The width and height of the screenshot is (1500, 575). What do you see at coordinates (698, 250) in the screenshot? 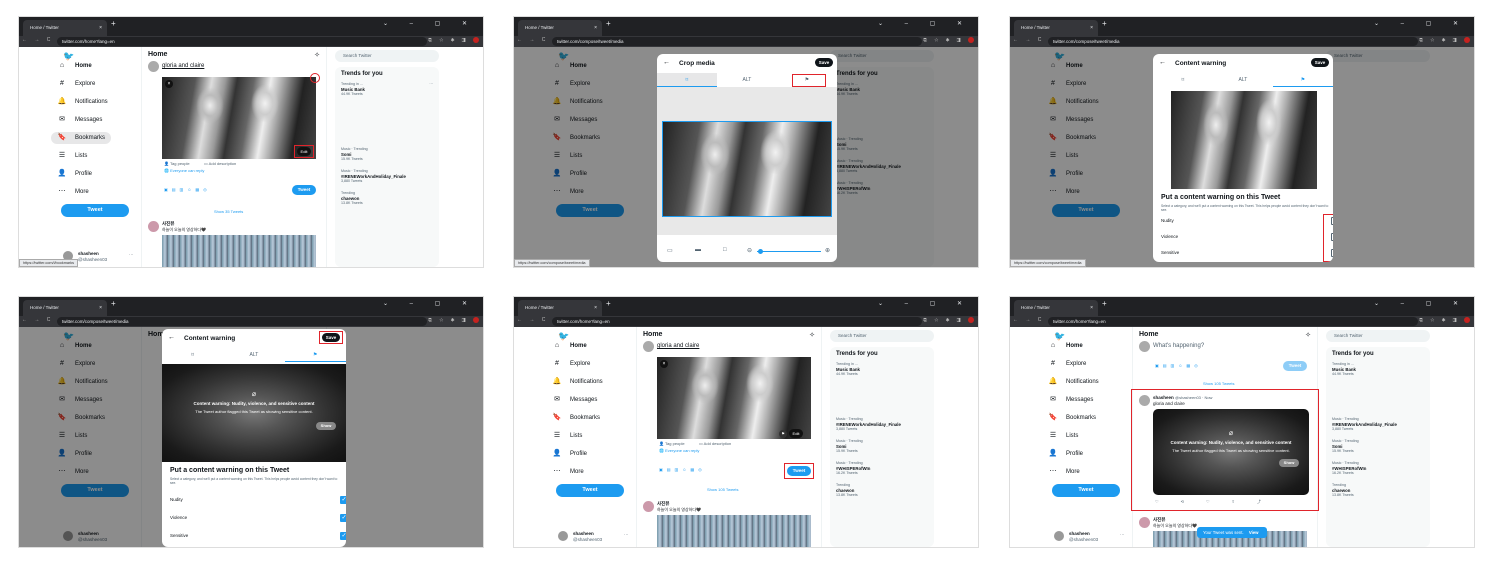
I see `aspect-wide-icon: ▬` at bounding box center [698, 250].